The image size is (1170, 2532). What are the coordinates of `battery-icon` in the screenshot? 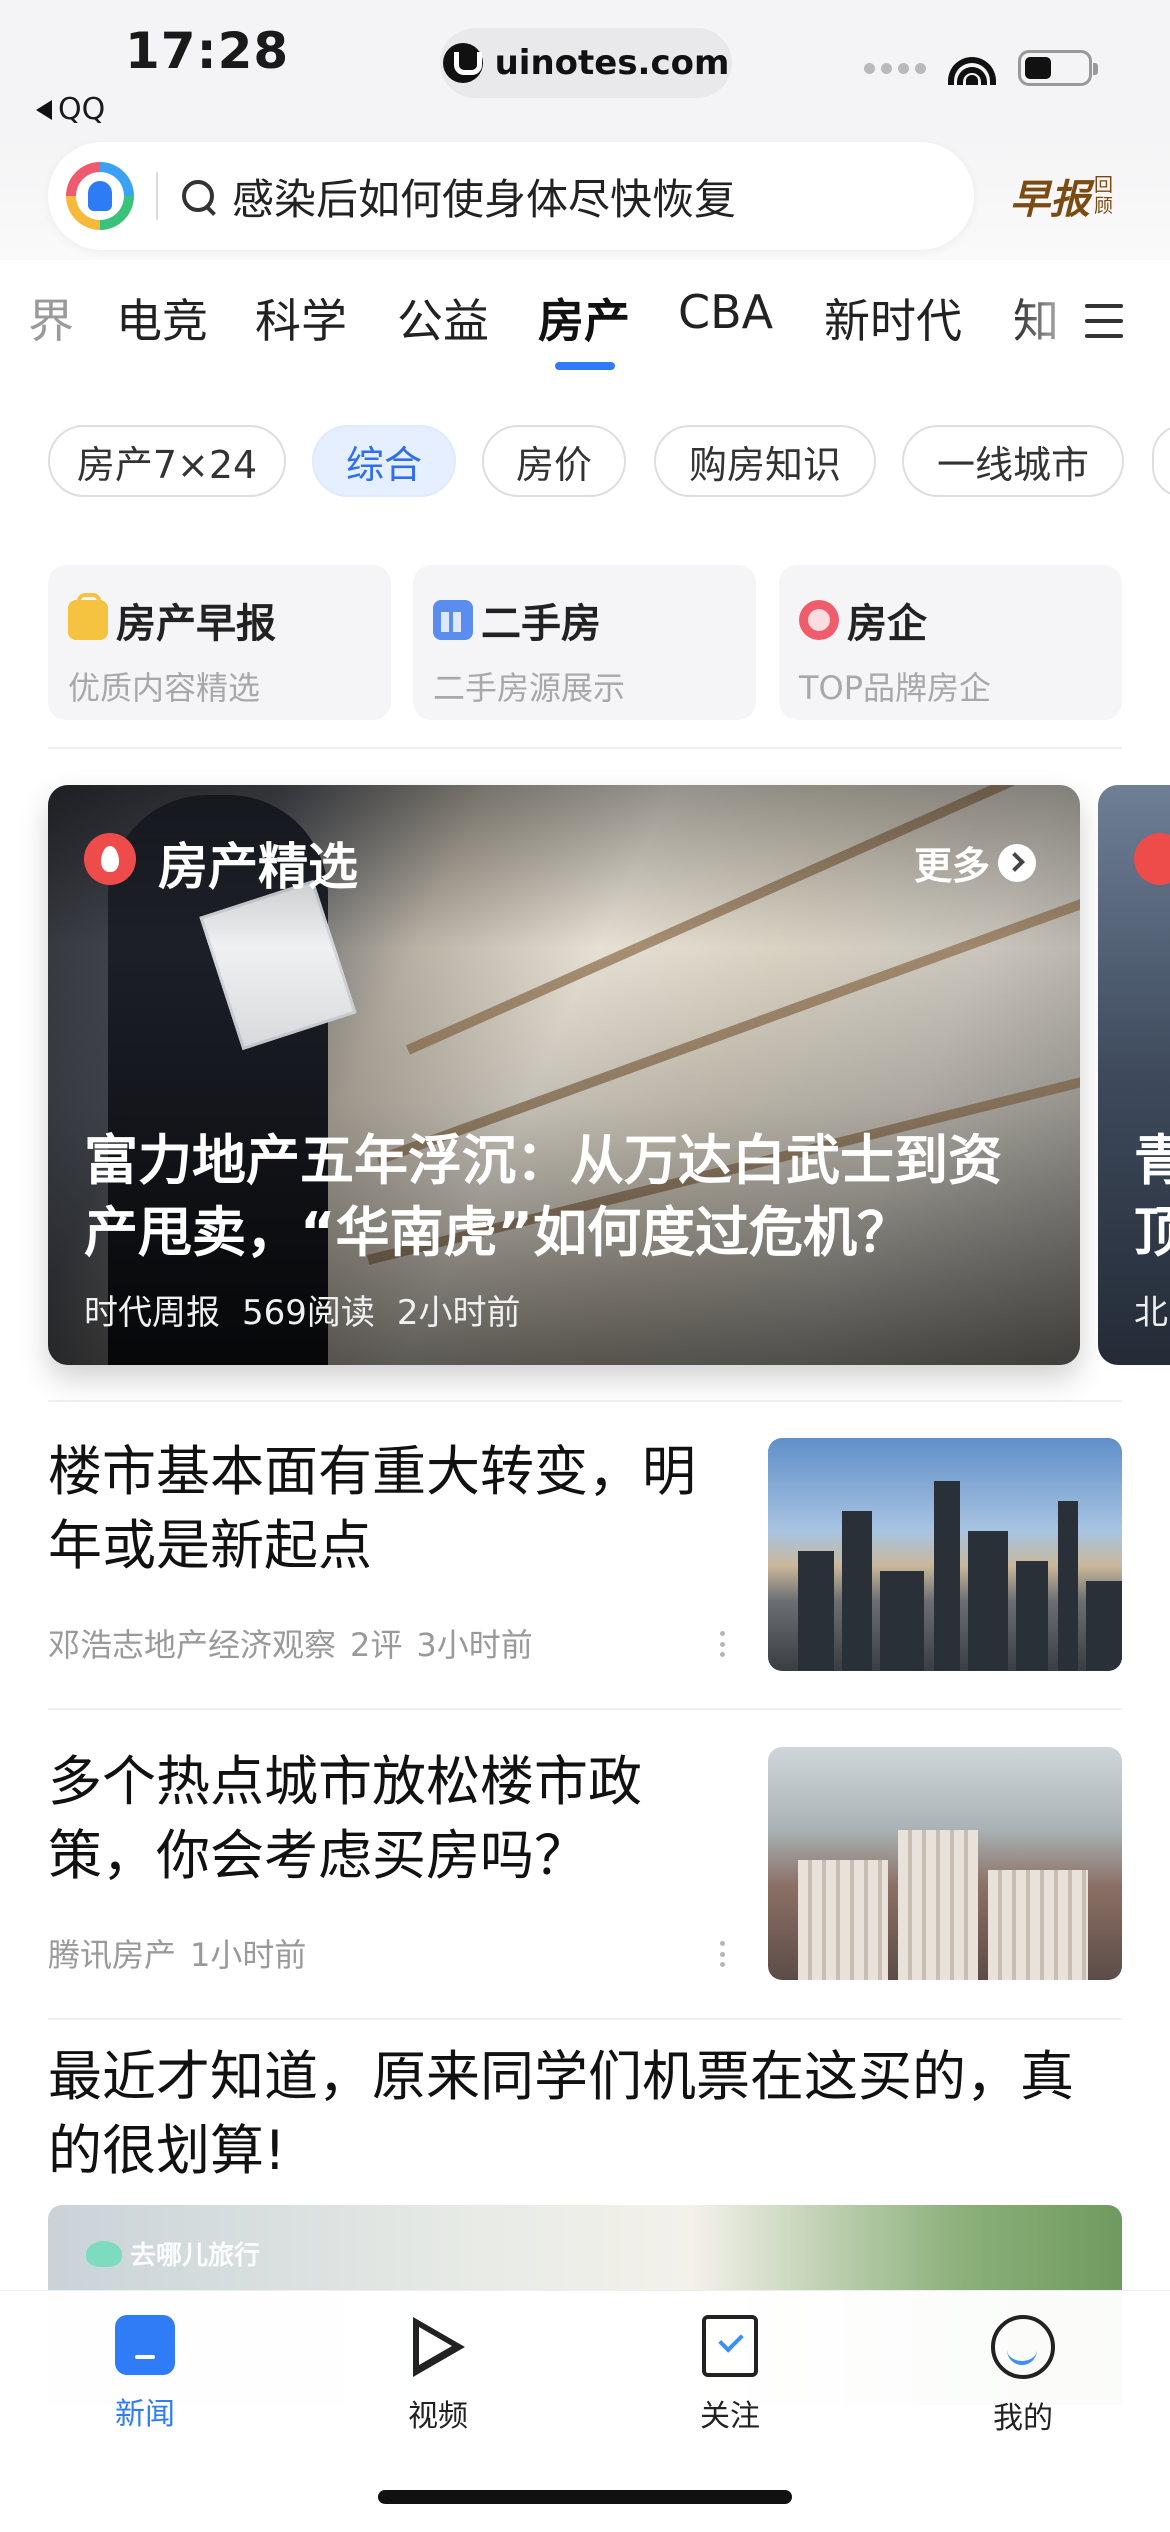 It's located at (1058, 68).